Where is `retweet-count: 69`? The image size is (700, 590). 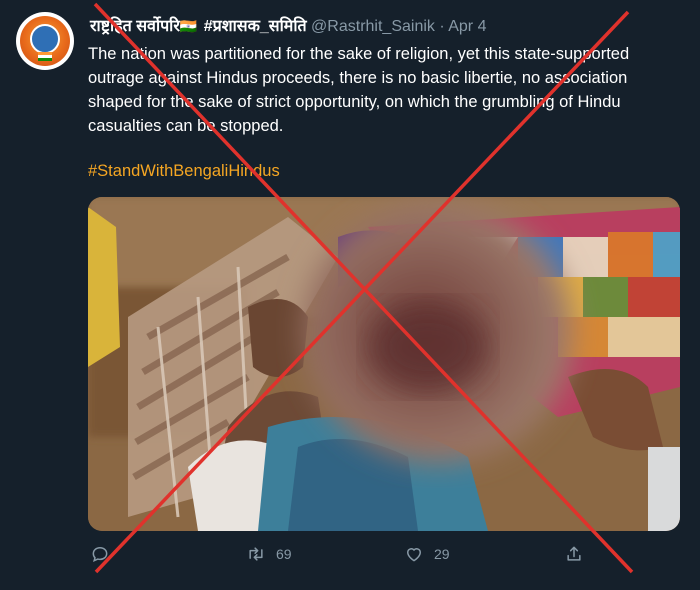 retweet-count: 69 is located at coordinates (284, 554).